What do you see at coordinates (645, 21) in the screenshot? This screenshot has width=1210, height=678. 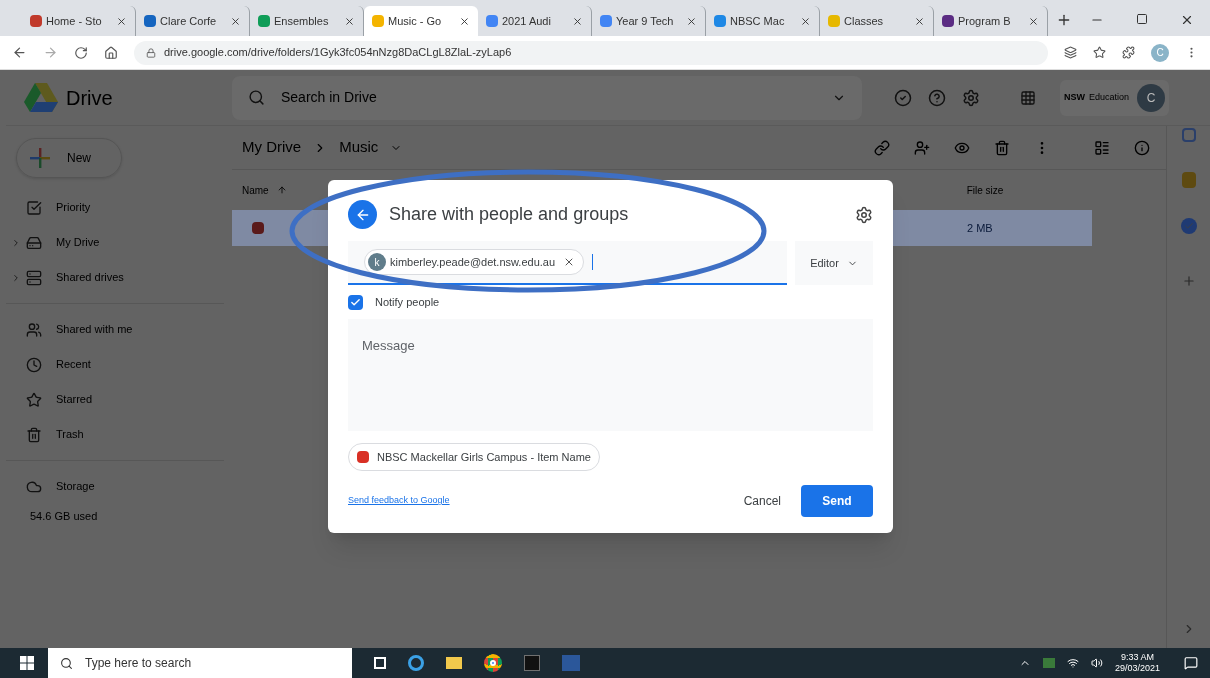 I see `tab-title: Year 9 Tech` at bounding box center [645, 21].